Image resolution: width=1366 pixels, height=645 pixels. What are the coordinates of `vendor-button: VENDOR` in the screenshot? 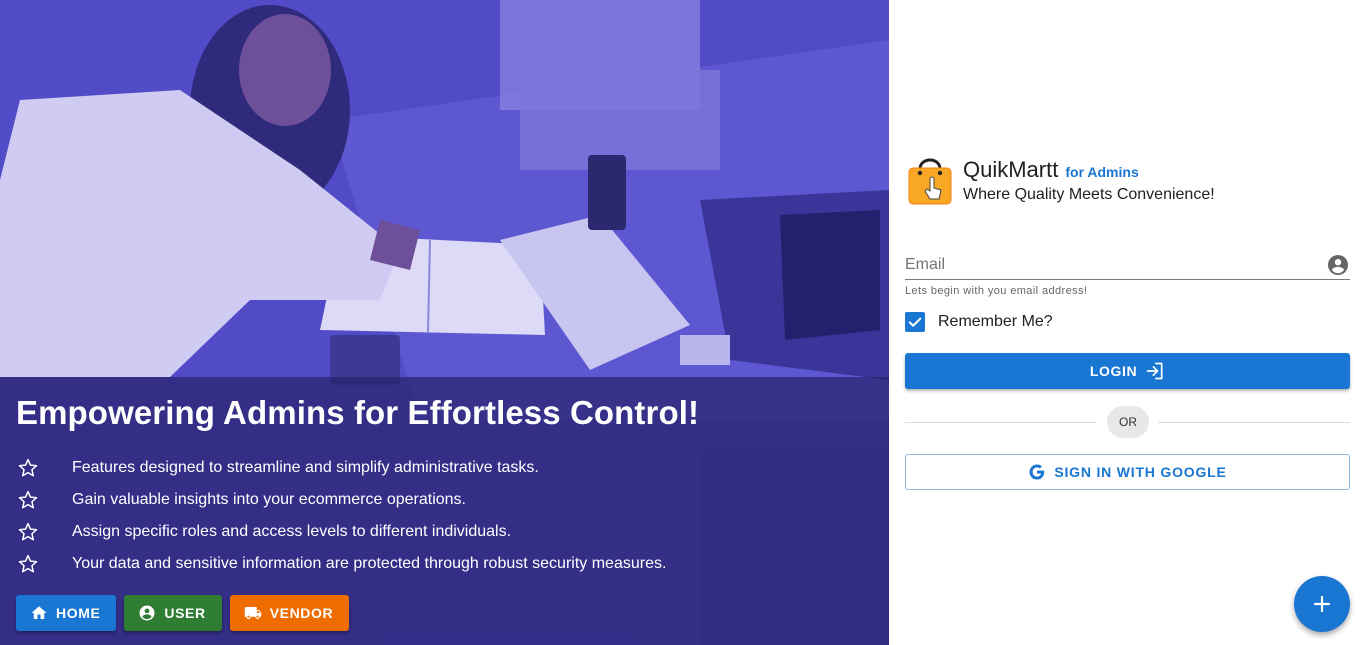 It's located at (289, 613).